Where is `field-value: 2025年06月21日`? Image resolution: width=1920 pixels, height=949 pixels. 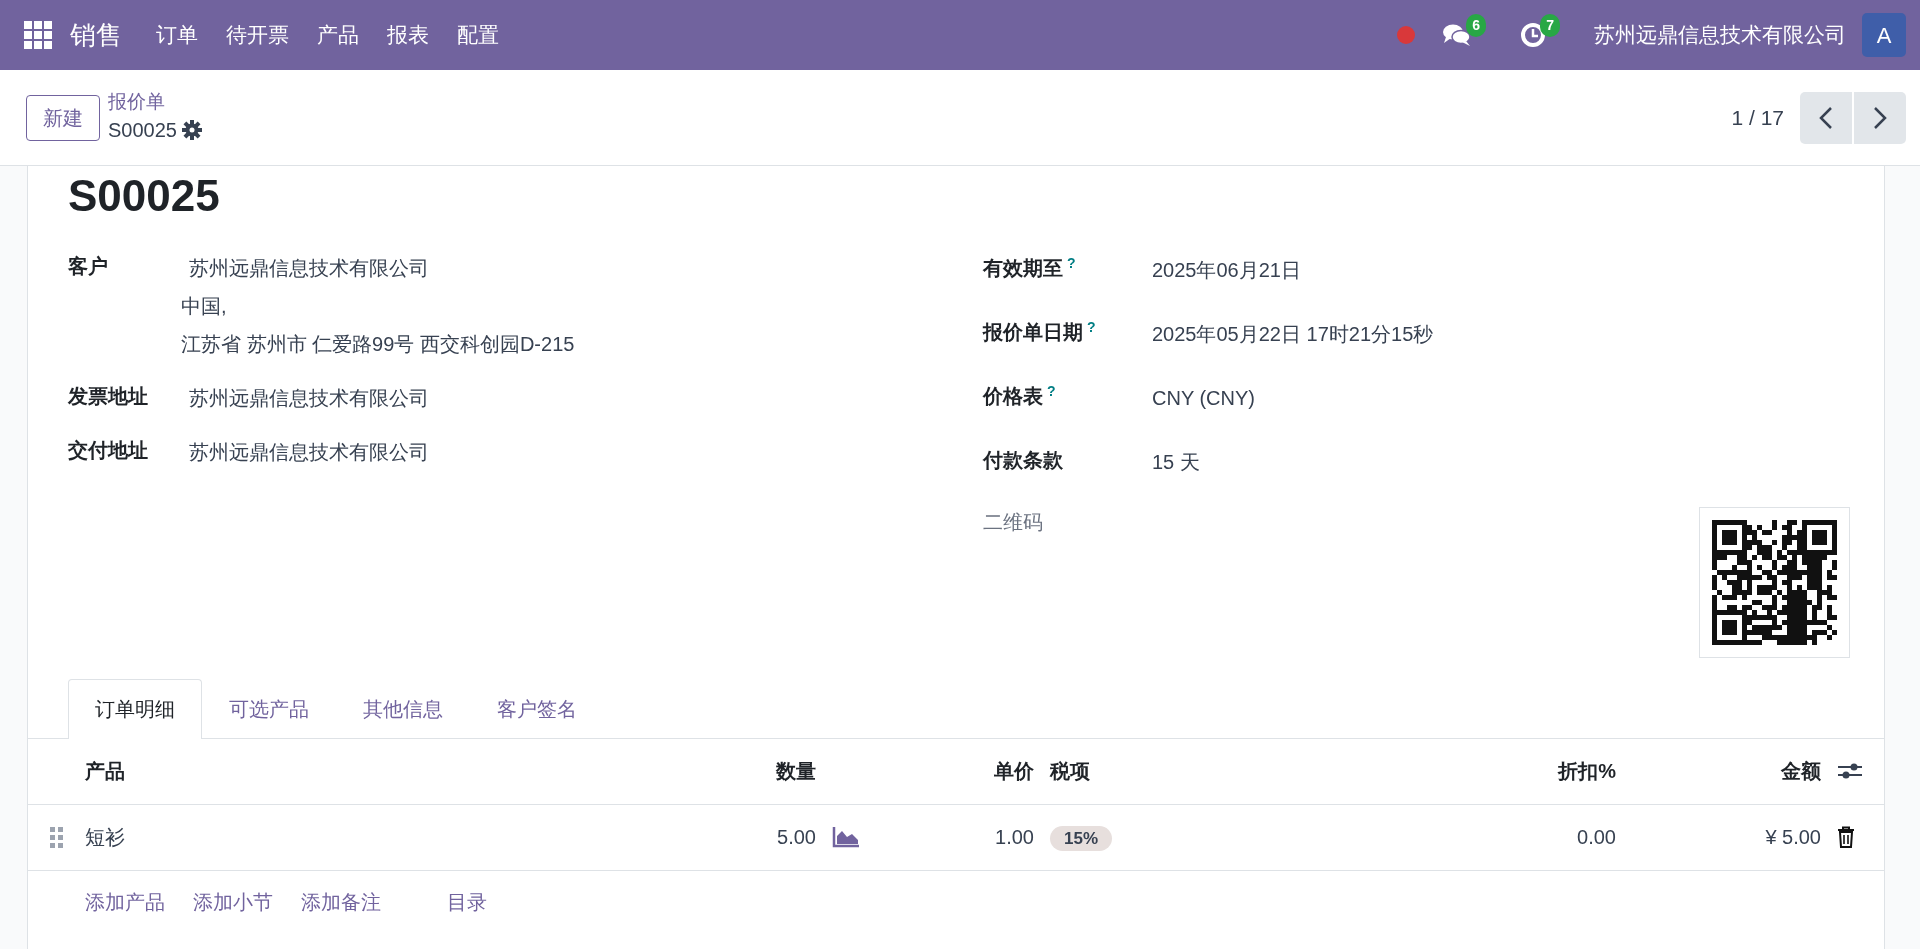 field-value: 2025年06月21日 is located at coordinates (1226, 270).